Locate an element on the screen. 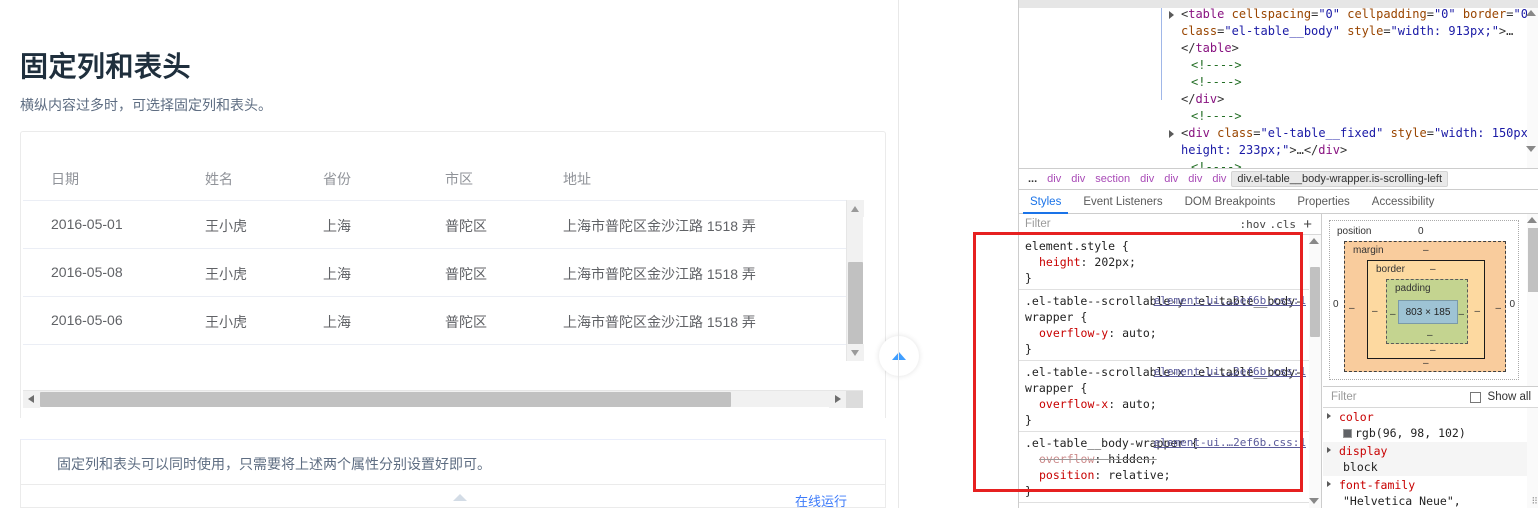  css-declaration: height: 202px; is located at coordinates (1164, 262).